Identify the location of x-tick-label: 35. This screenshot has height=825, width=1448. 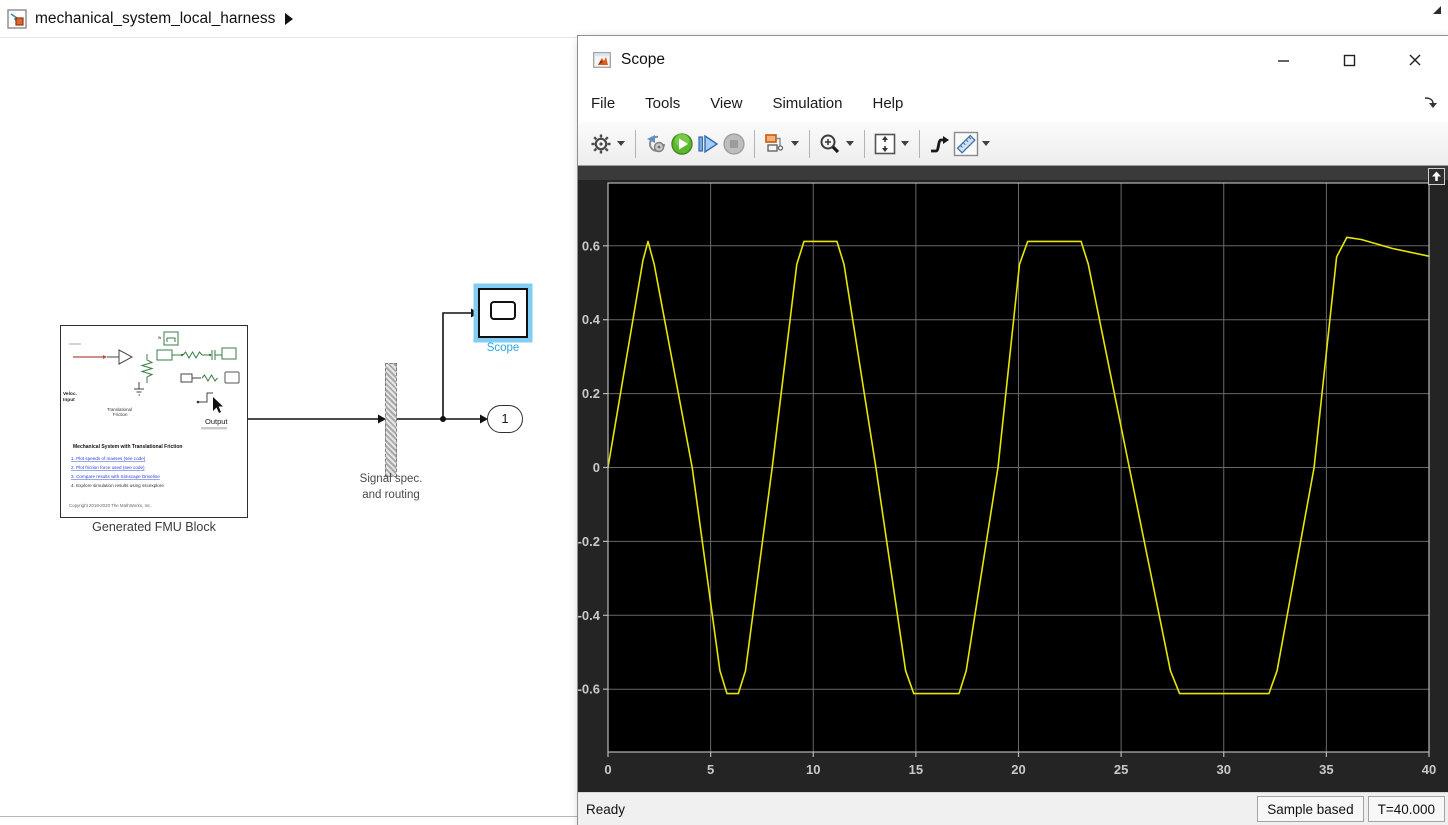
(1326, 769).